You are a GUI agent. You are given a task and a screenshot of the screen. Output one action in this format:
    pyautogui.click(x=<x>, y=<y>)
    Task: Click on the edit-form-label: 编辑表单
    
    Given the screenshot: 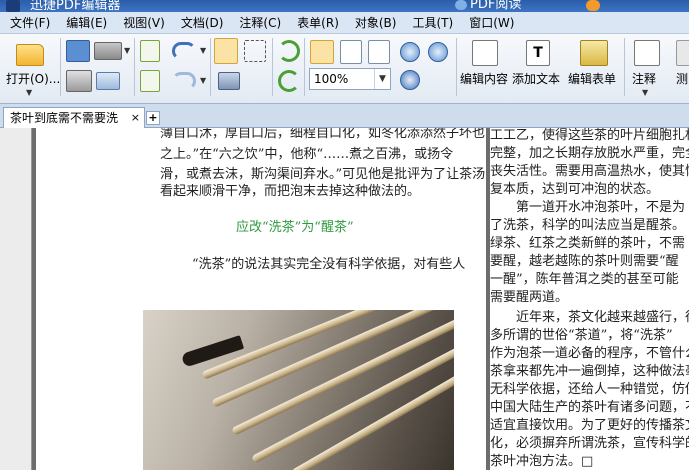 What is the action you would take?
    pyautogui.click(x=592, y=79)
    